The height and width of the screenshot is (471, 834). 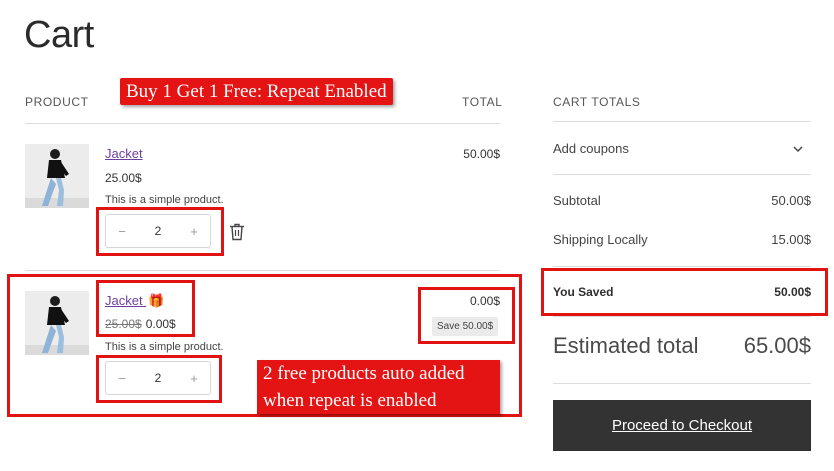 What do you see at coordinates (124, 153) in the screenshot?
I see `product-link-jacket: Jacket` at bounding box center [124, 153].